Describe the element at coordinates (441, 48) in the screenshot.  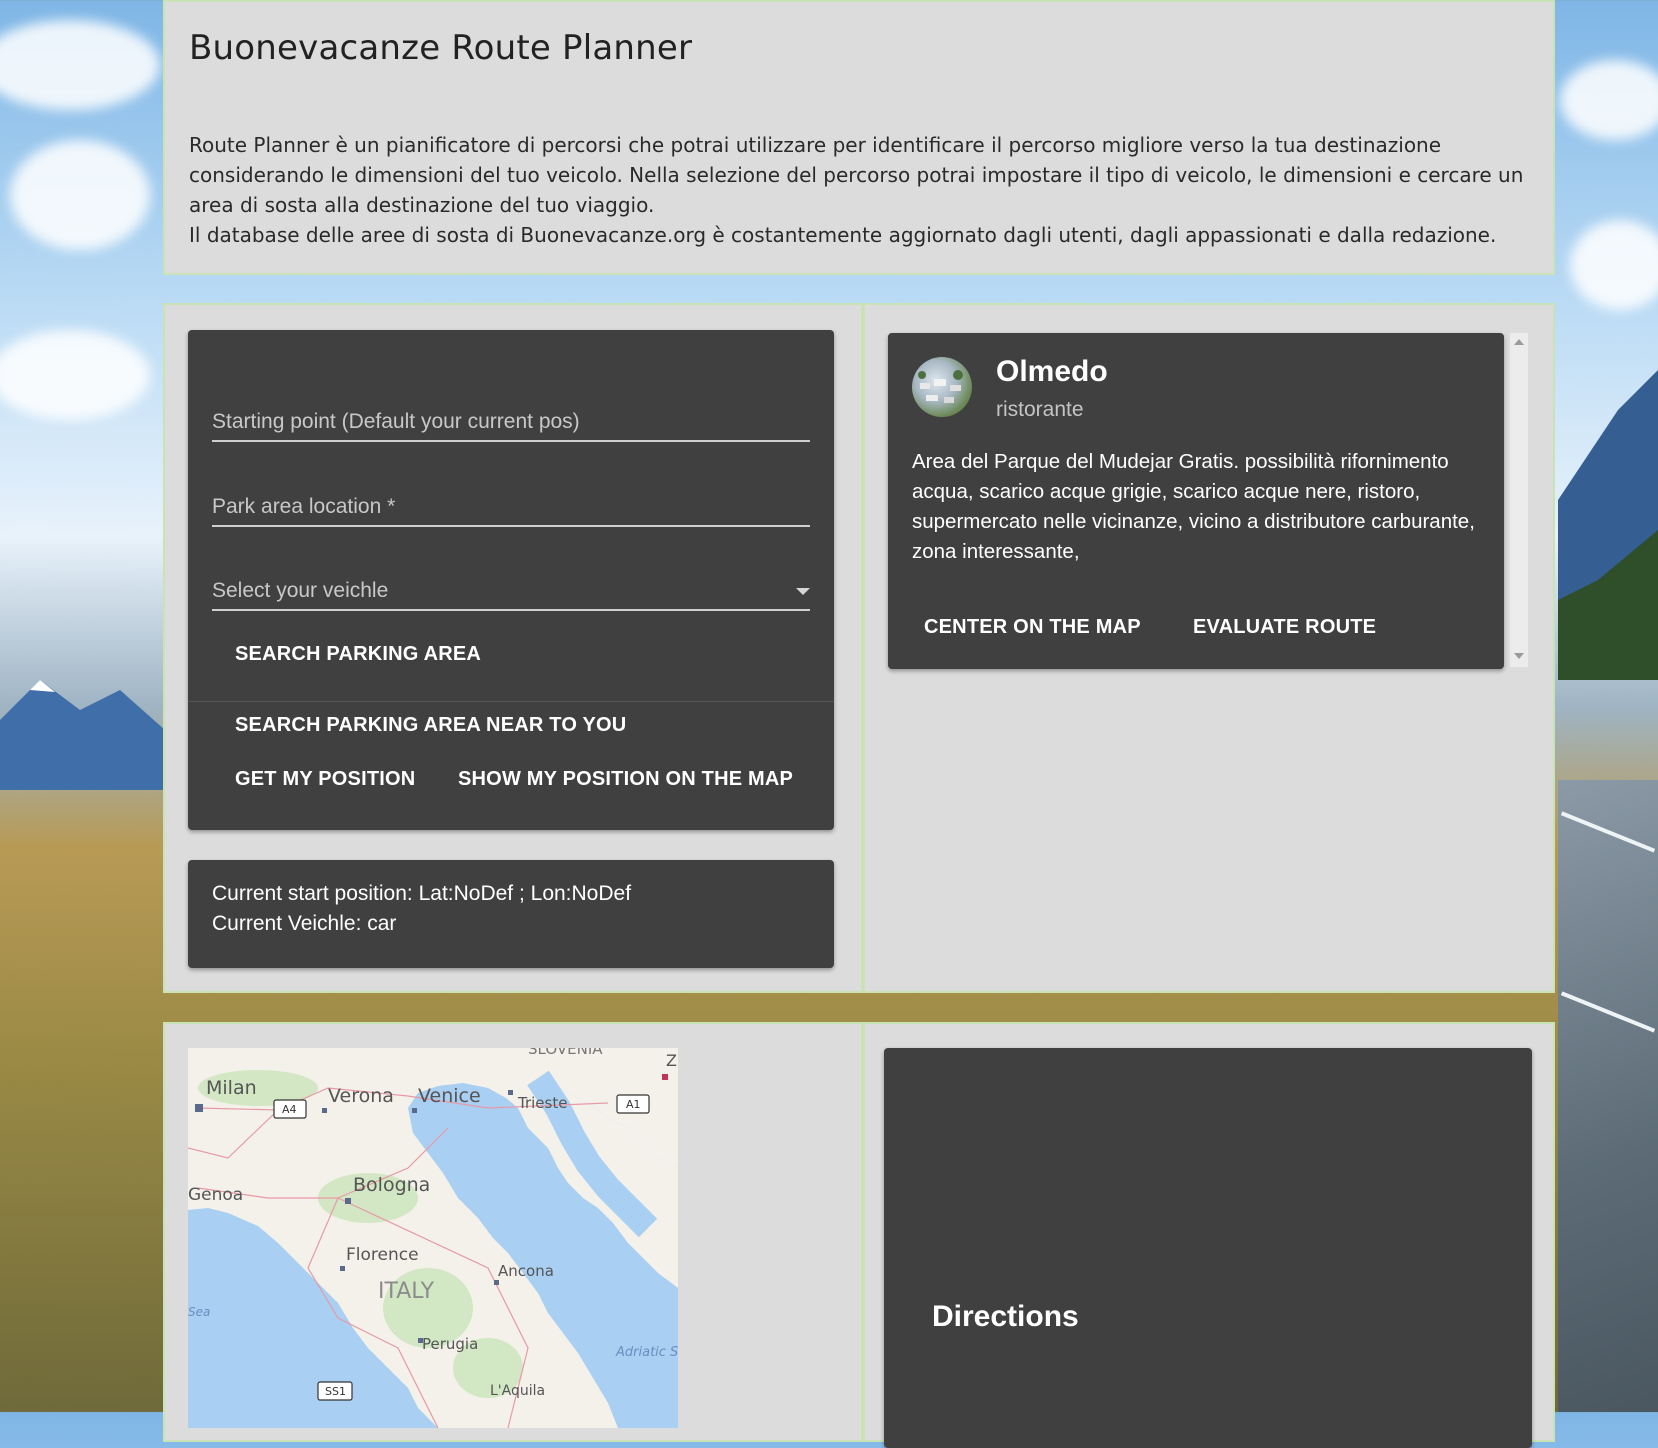
I see `page-title: Buonevacanze Route Planner` at that location.